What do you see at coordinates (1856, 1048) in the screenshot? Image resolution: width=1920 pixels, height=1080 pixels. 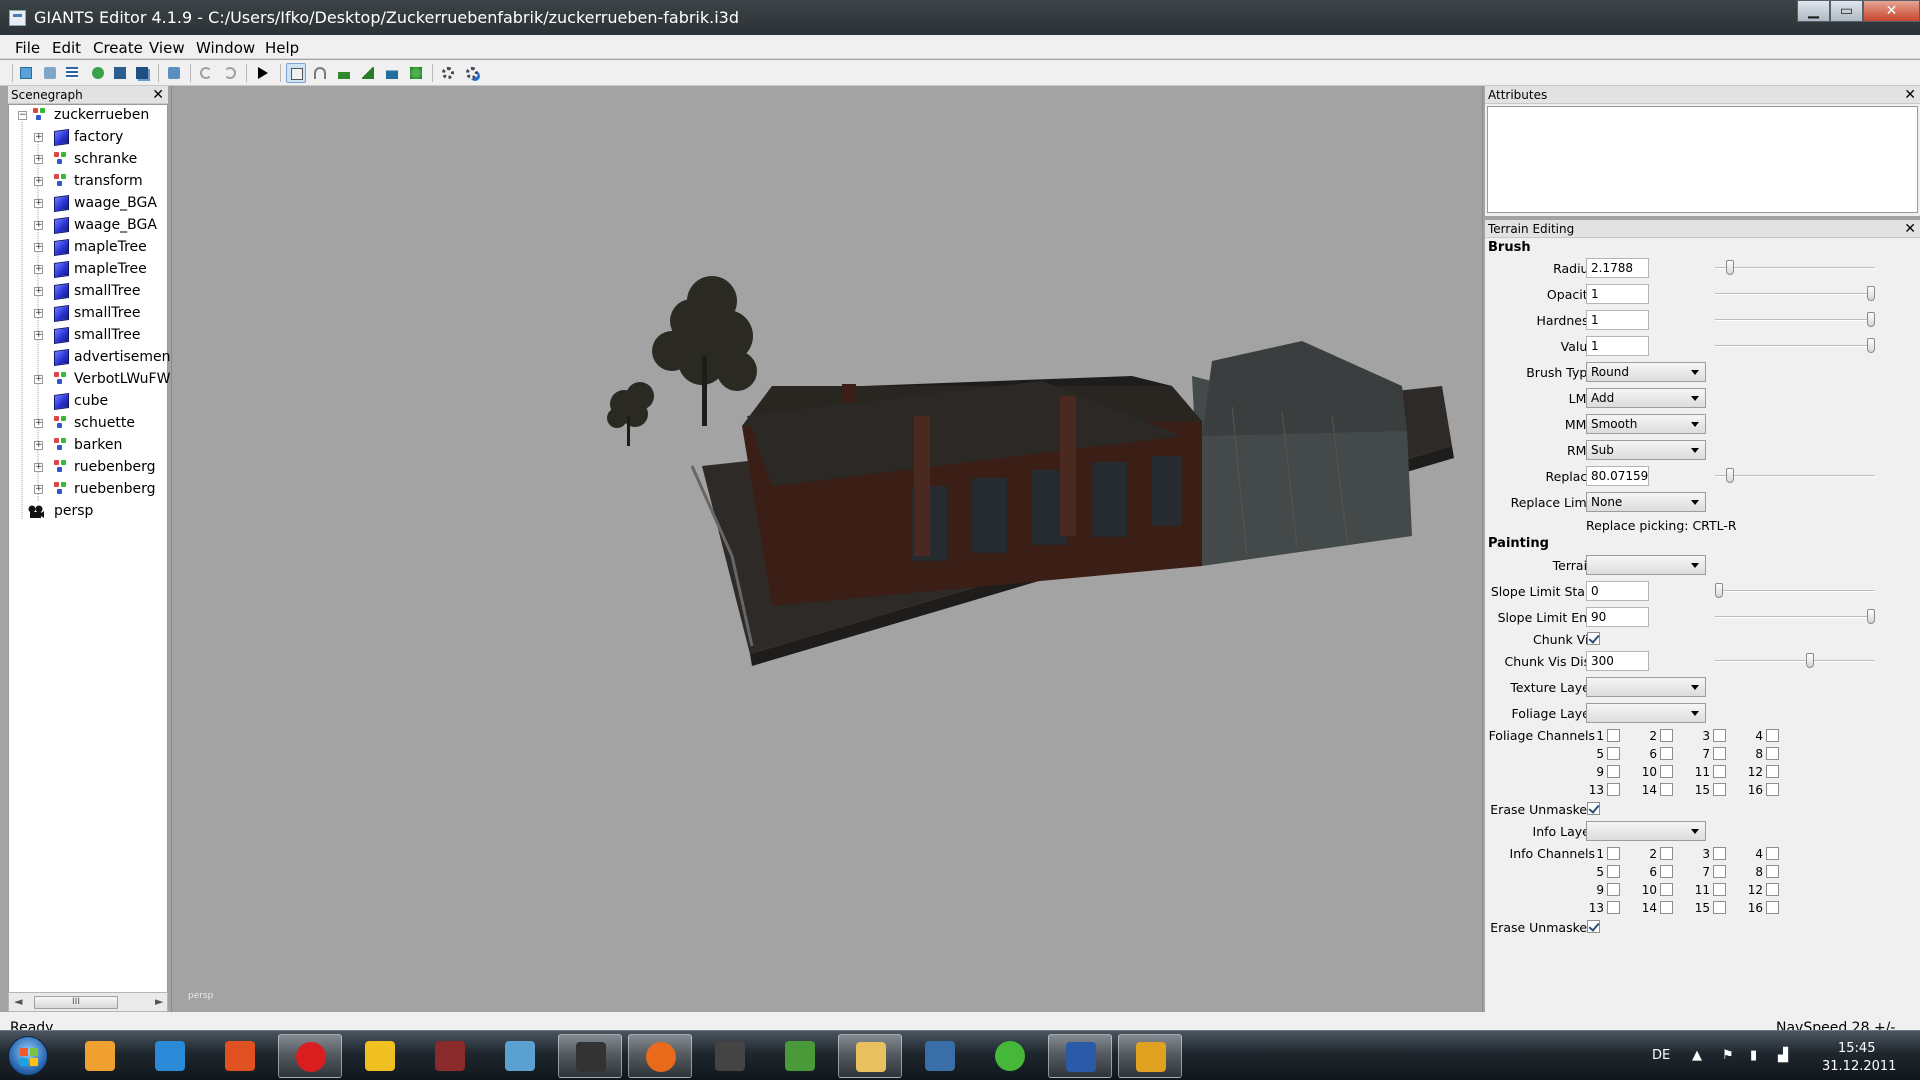 I see `clock-time: 15:45` at bounding box center [1856, 1048].